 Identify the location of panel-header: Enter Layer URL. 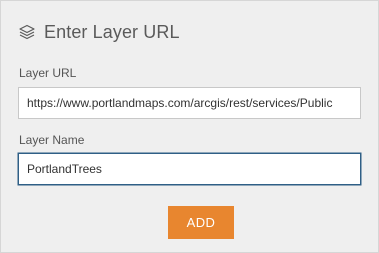
(99, 32).